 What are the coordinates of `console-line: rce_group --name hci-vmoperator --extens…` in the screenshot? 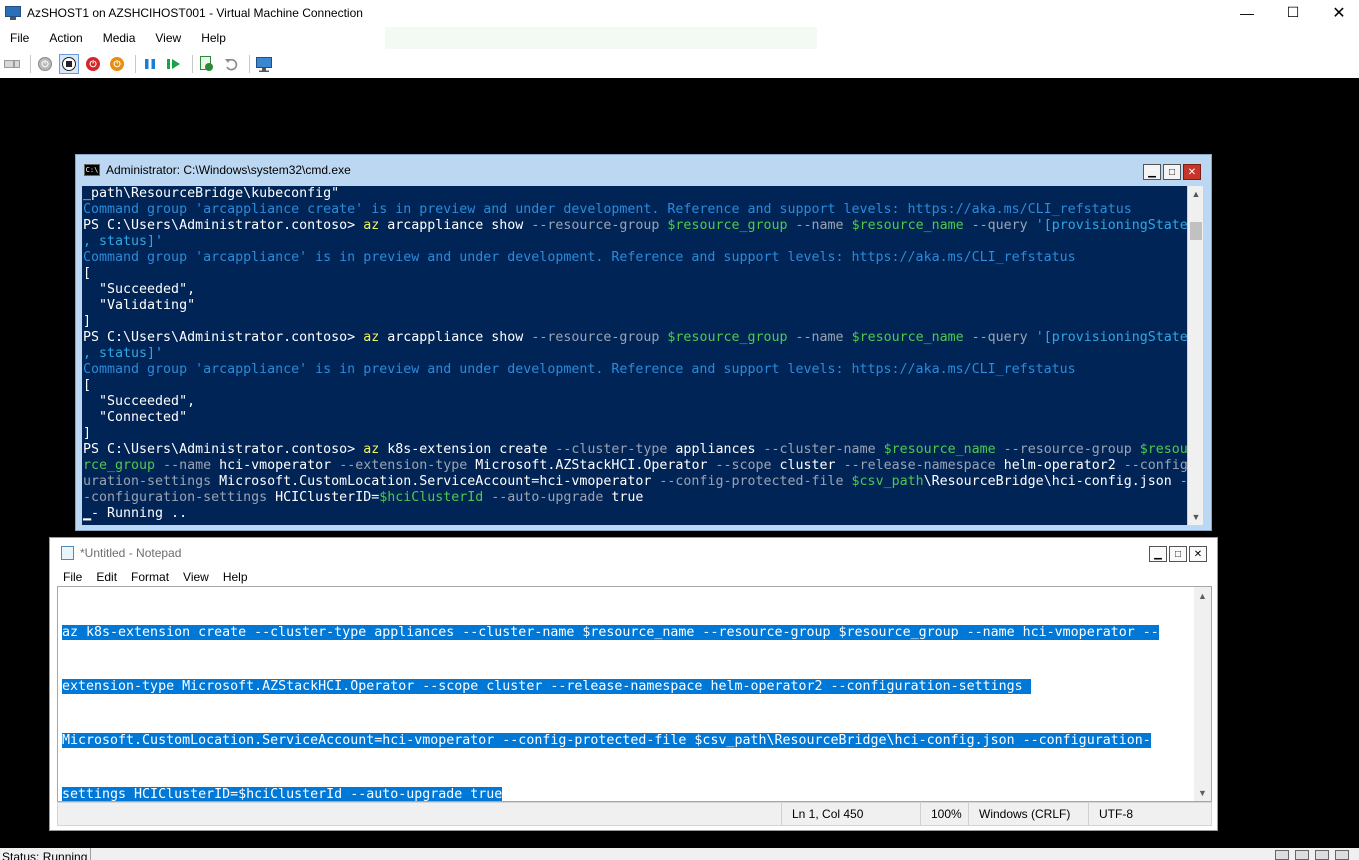 It's located at (636, 466).